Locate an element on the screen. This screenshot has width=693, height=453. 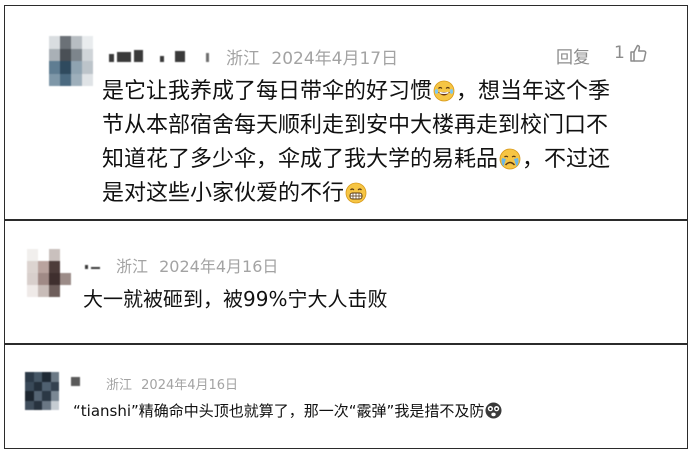
thumbs-up-icon is located at coordinates (638, 53).